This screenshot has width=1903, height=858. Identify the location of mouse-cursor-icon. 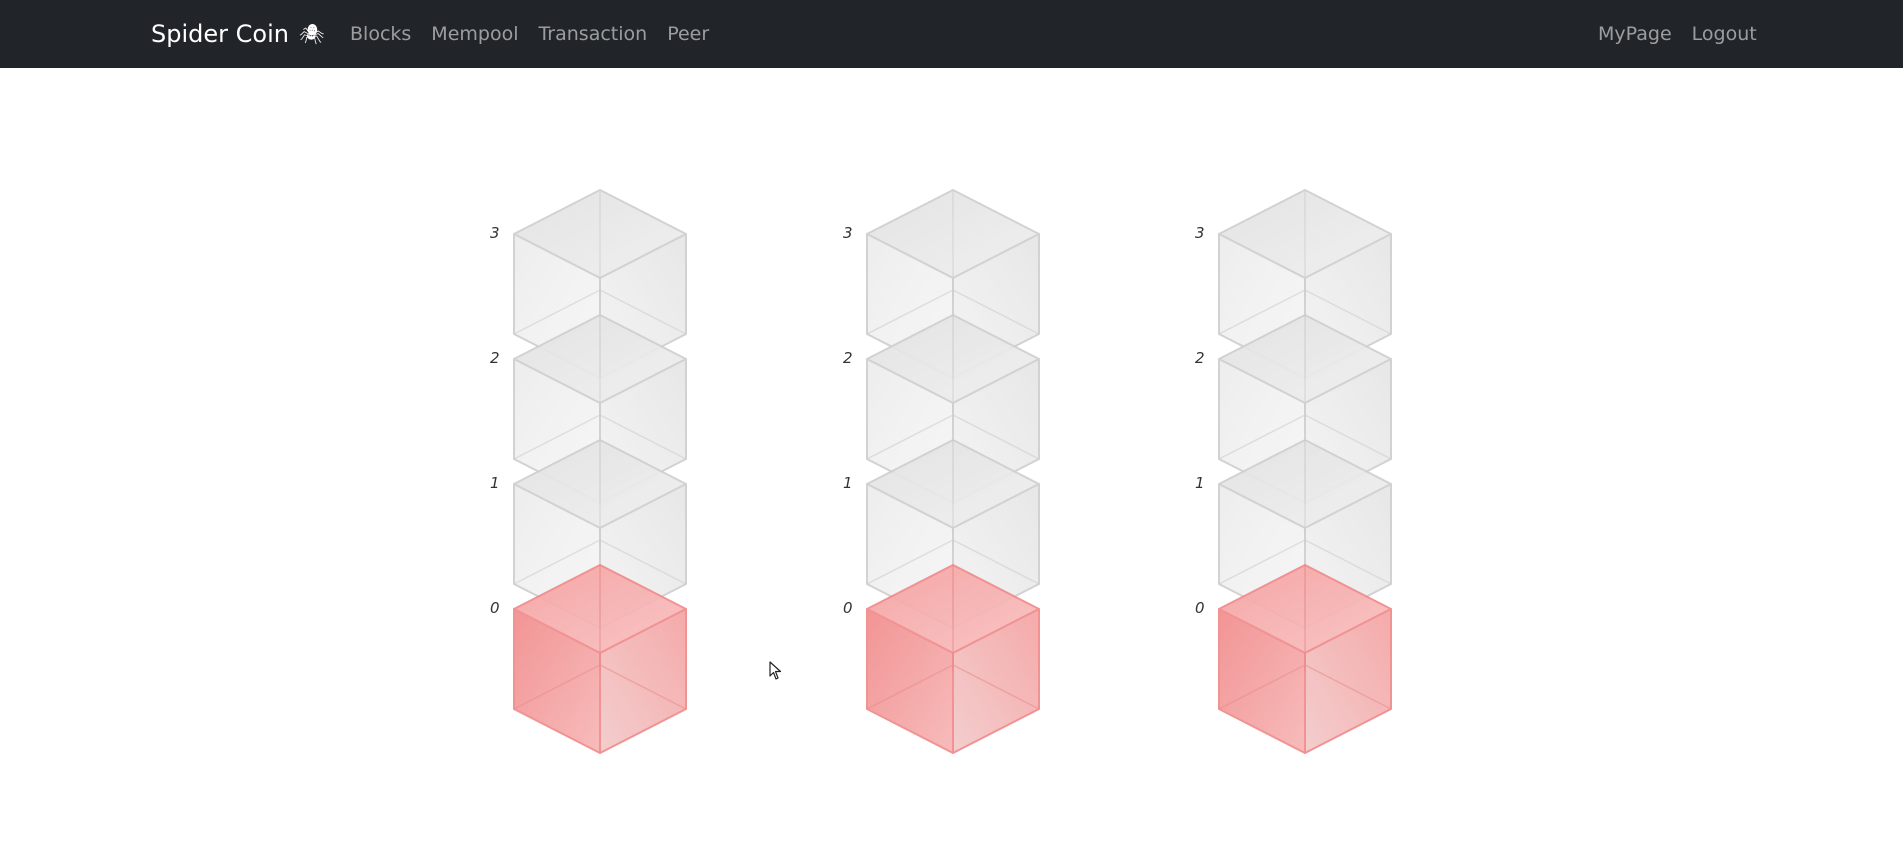
(776, 673).